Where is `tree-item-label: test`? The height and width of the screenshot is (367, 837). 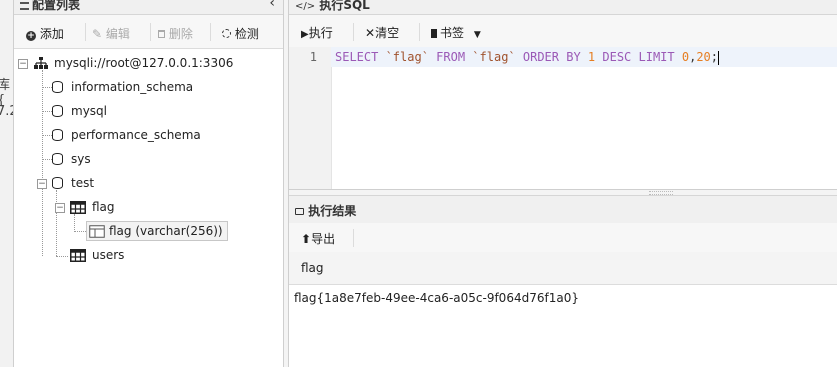
tree-item-label: test is located at coordinates (83, 183).